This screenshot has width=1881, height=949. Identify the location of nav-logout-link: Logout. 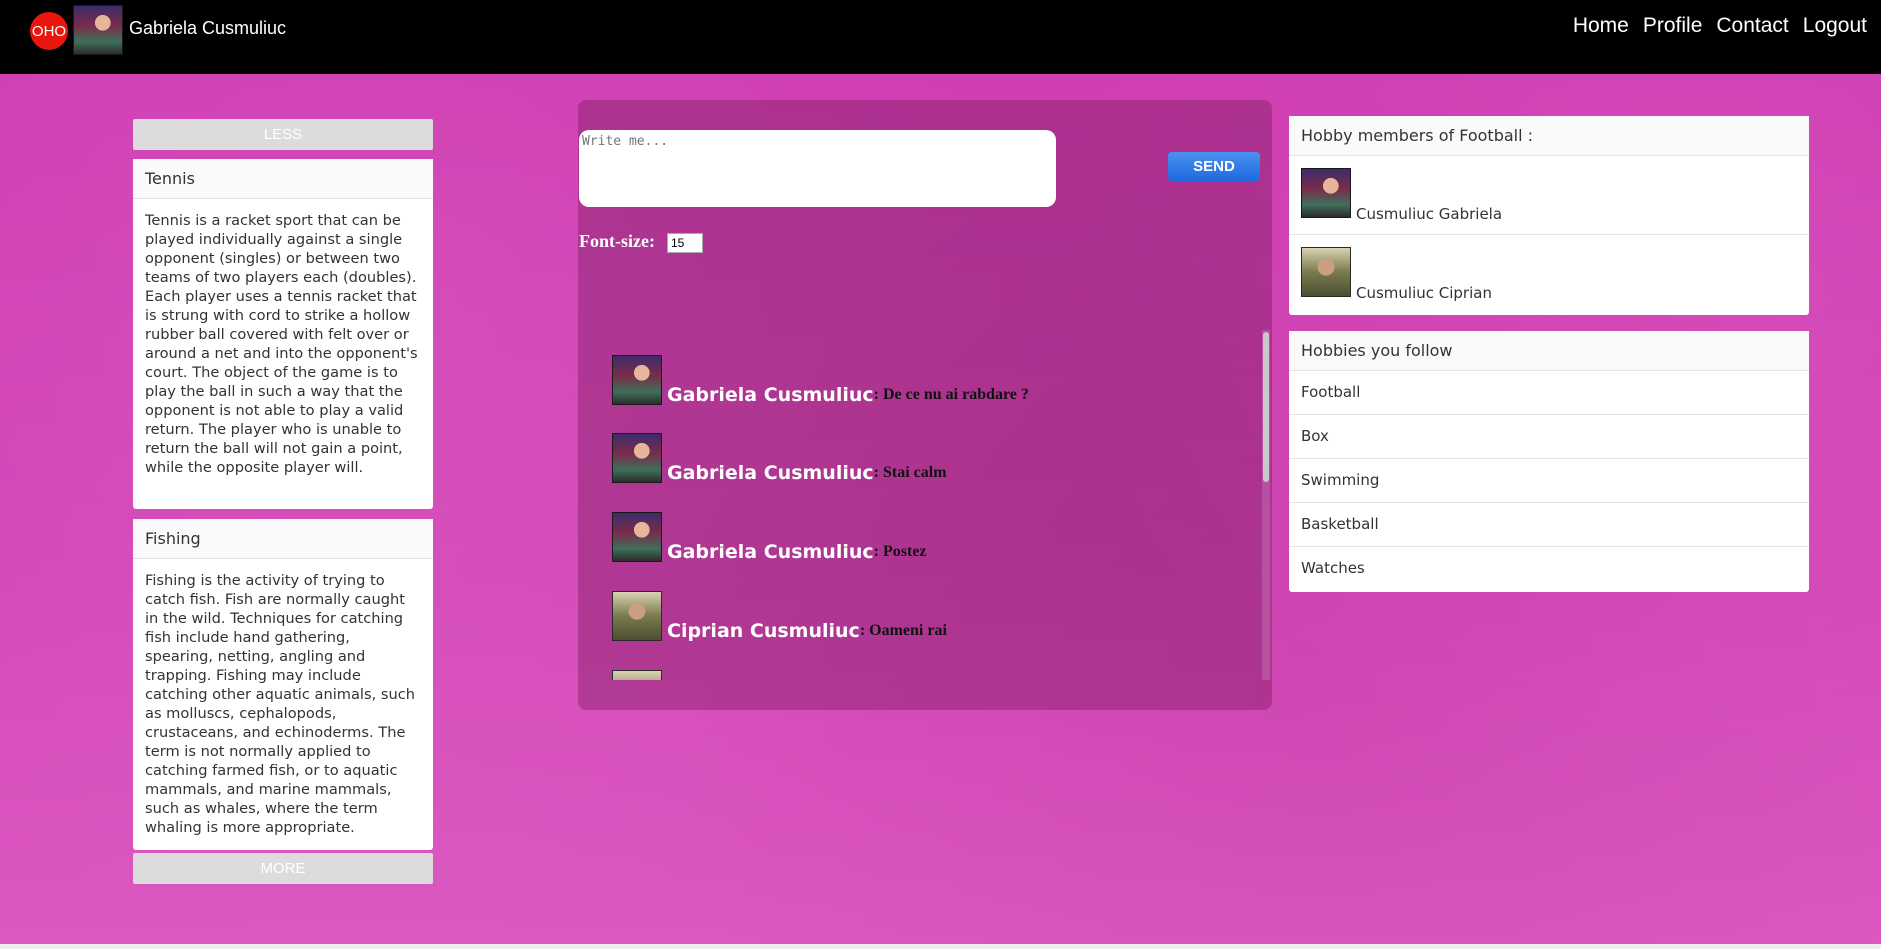
(1835, 26).